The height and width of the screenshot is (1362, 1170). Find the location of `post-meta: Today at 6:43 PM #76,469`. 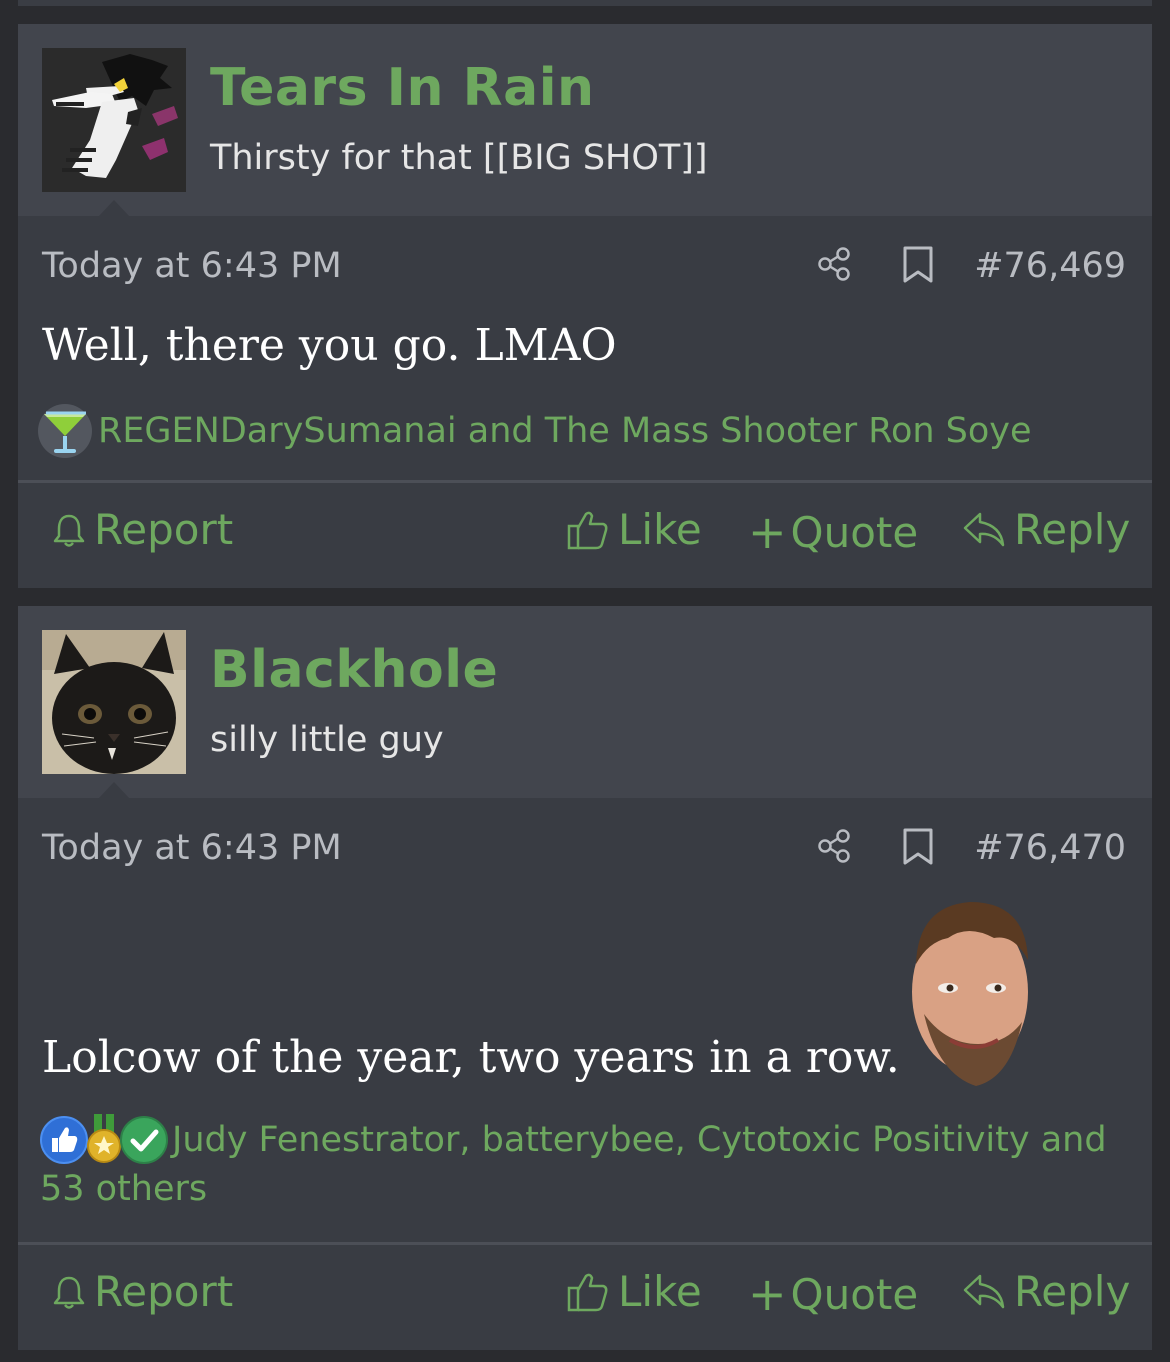

post-meta: Today at 6:43 PM #76,469 is located at coordinates (585, 264).